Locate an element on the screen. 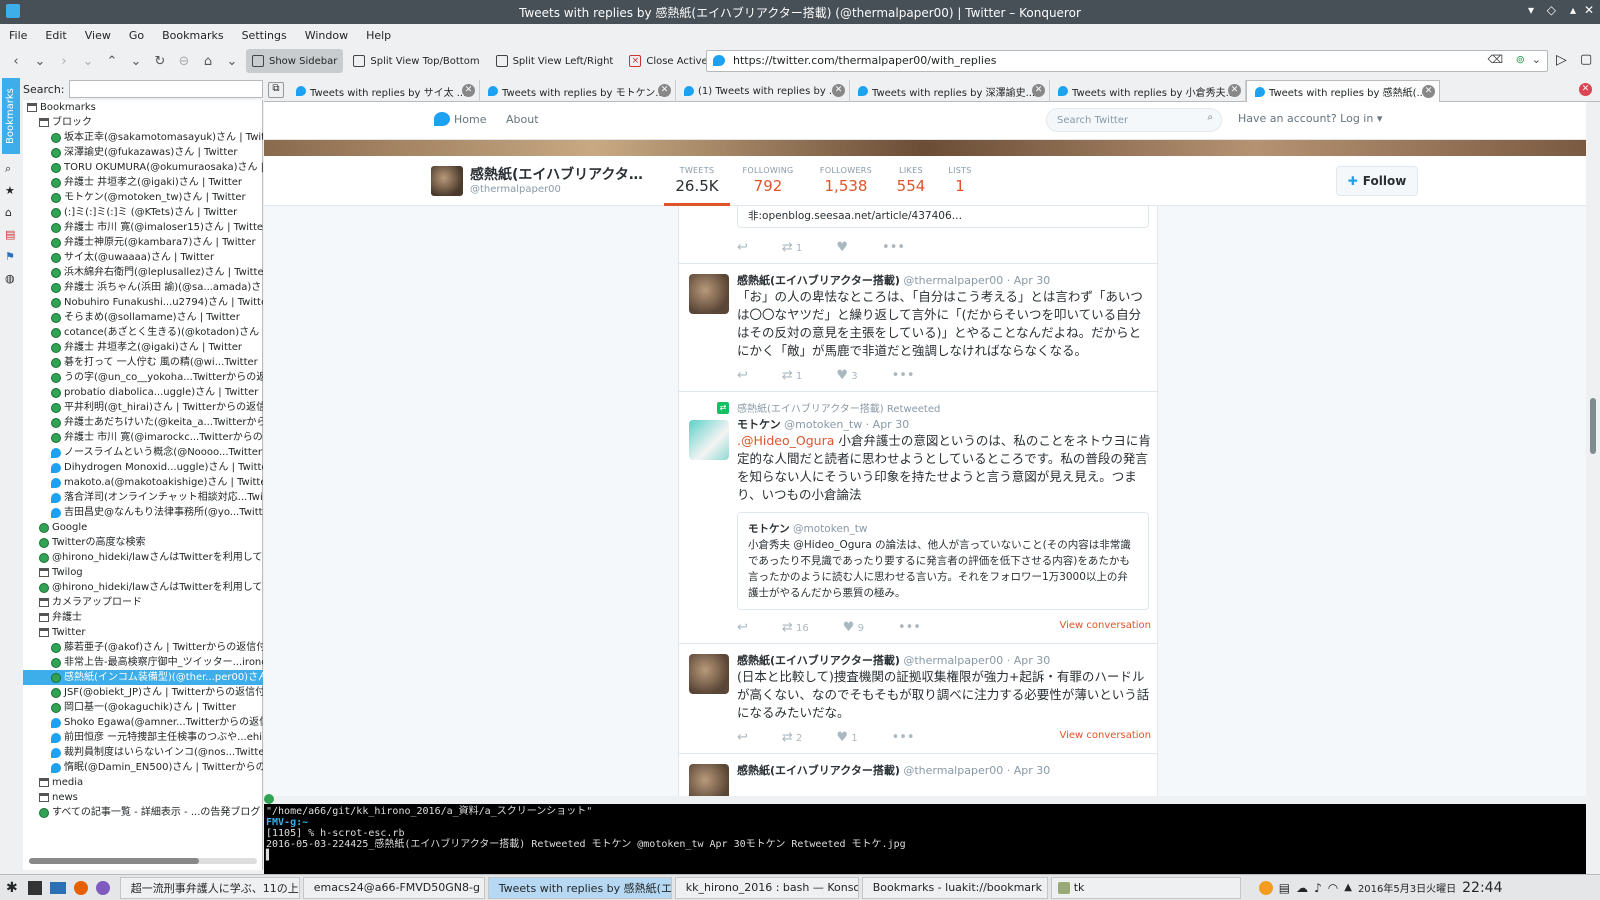 This screenshot has width=1600, height=900. stop-icon: ⊖ is located at coordinates (184, 61).